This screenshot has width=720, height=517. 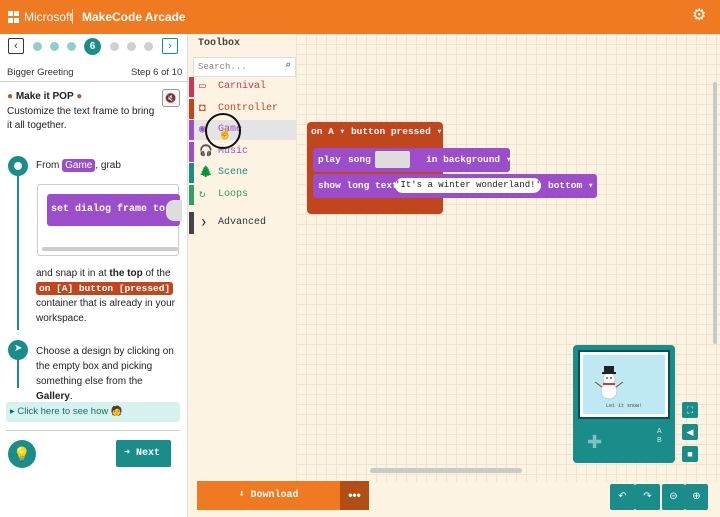 I want to click on zoom-out-icon: ⊖, so click(x=673, y=497).